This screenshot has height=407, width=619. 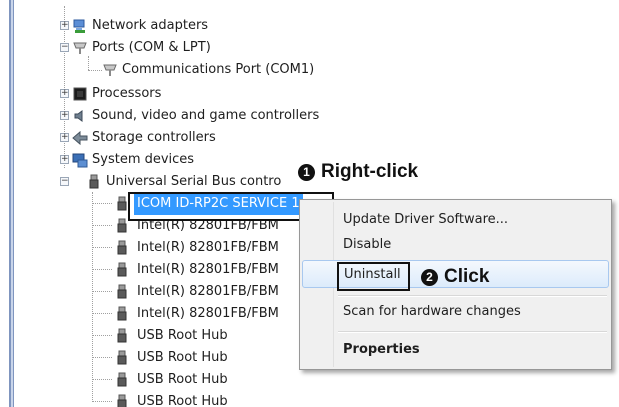 What do you see at coordinates (429, 277) in the screenshot?
I see `step-2-badge: 2` at bounding box center [429, 277].